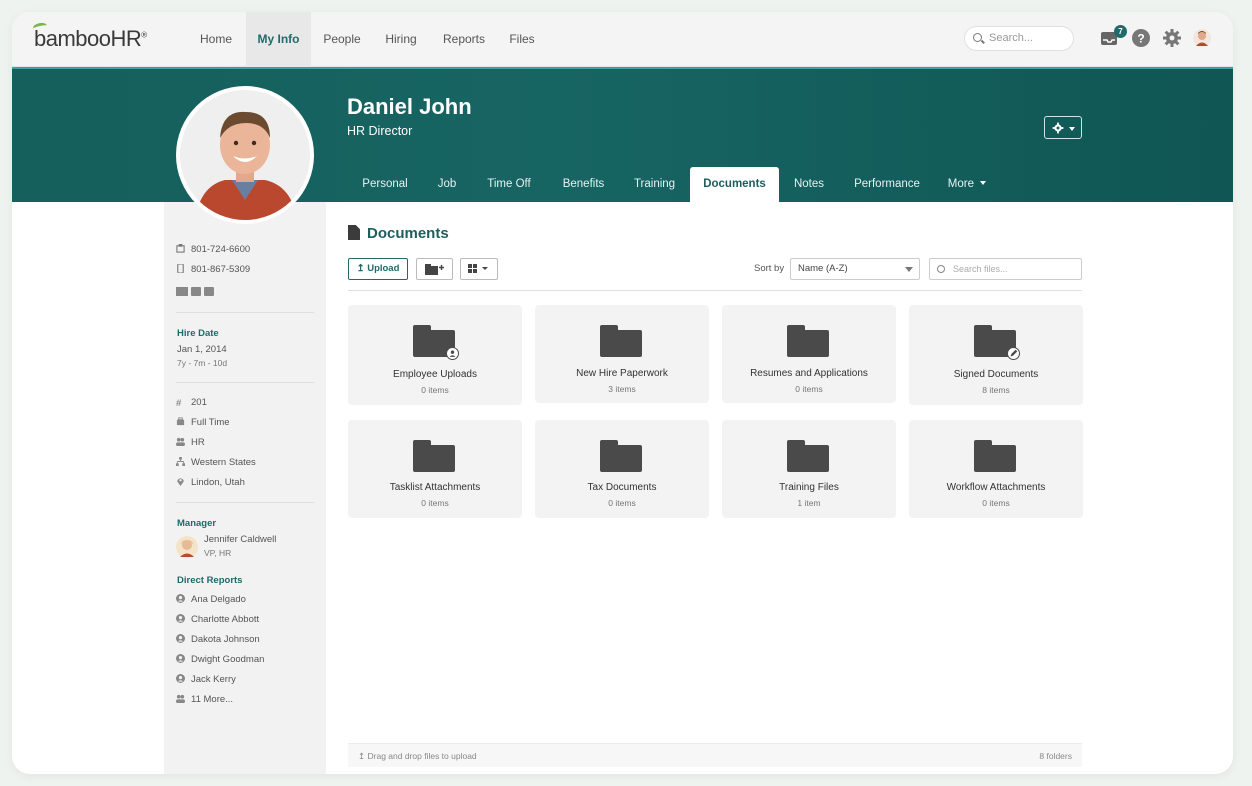 The width and height of the screenshot is (1252, 786). What do you see at coordinates (434, 269) in the screenshot?
I see `new-folder-button` at bounding box center [434, 269].